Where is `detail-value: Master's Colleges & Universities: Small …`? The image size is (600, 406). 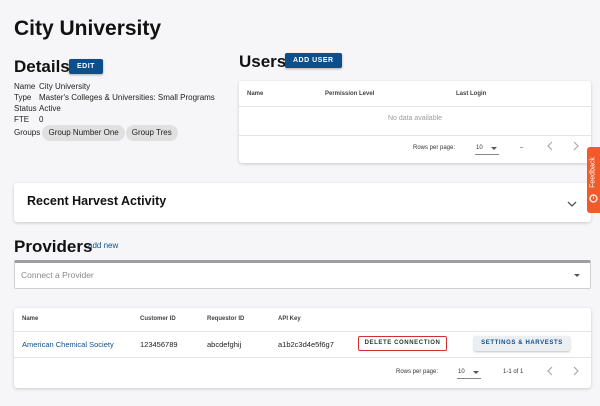
detail-value: Master's Colleges & Universities: Small … is located at coordinates (127, 97).